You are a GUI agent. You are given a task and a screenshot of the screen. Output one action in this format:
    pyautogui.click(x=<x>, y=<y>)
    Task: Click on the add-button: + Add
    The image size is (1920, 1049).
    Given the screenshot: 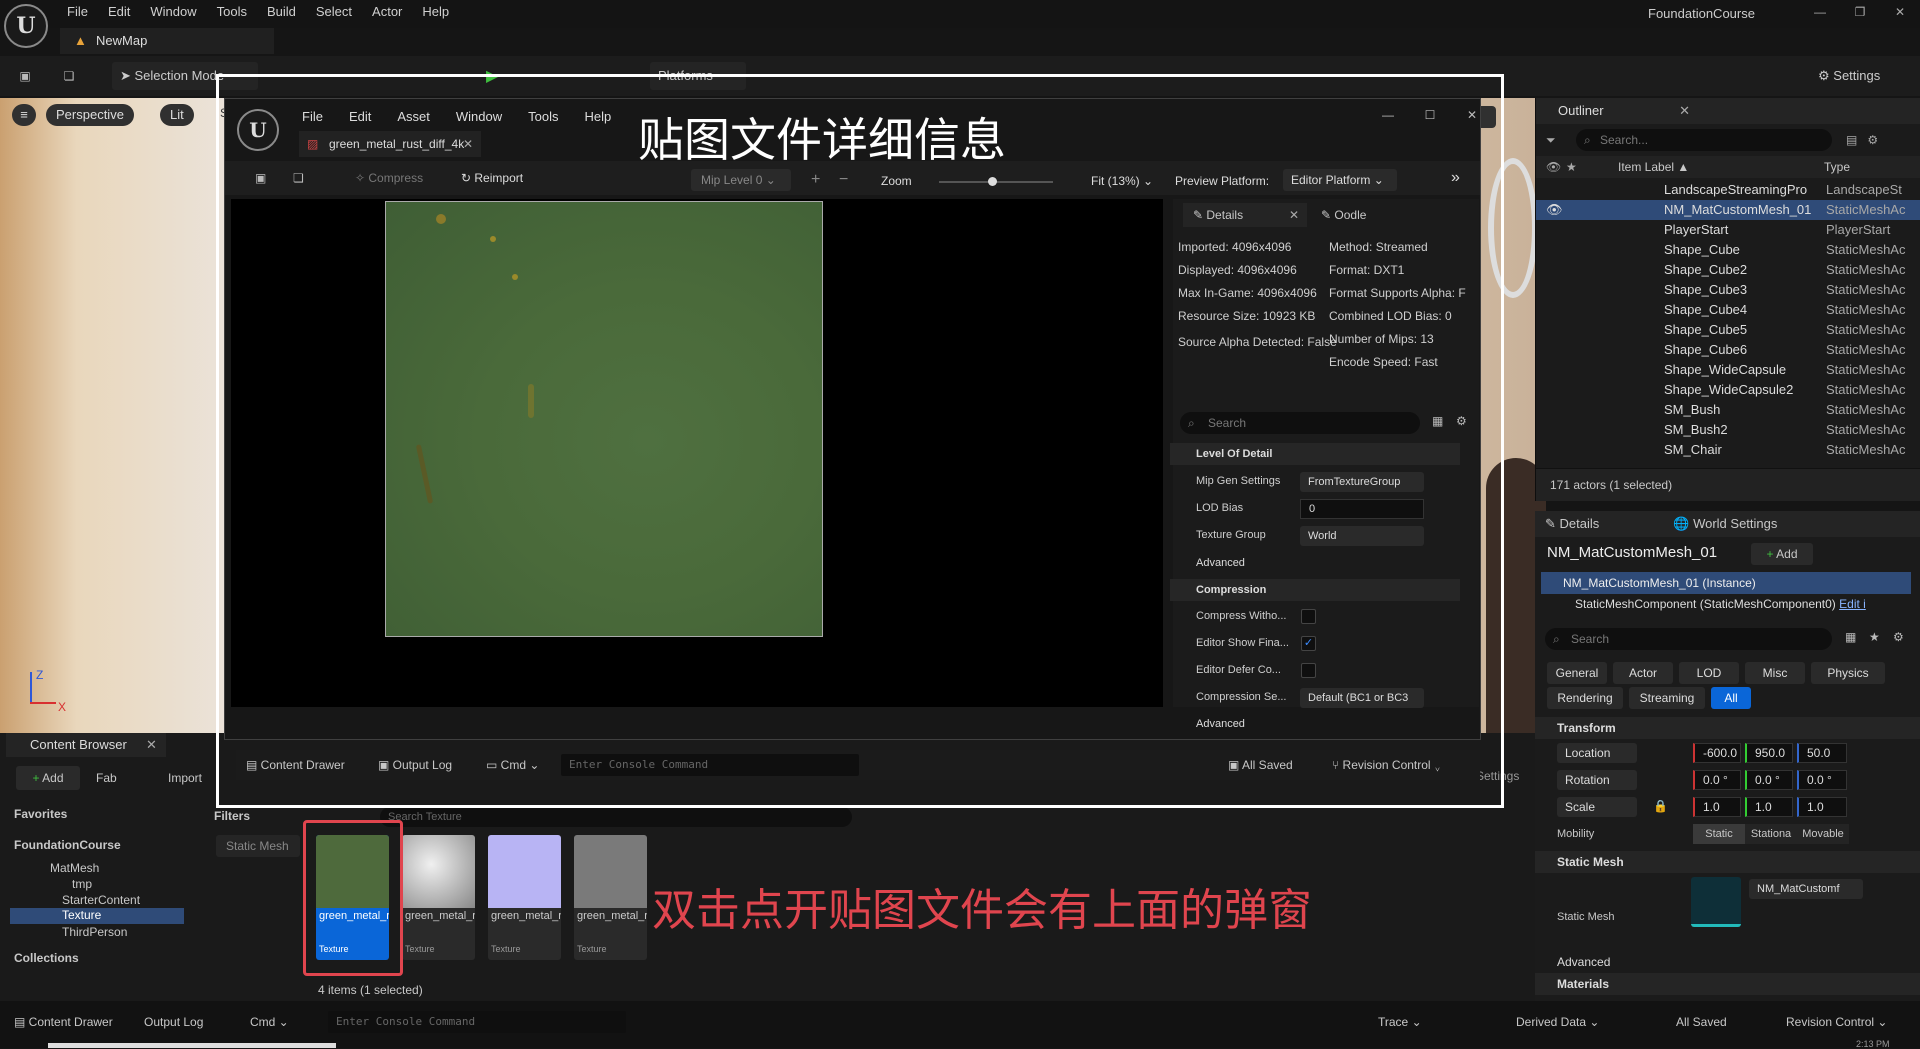 What is the action you would take?
    pyautogui.click(x=48, y=778)
    